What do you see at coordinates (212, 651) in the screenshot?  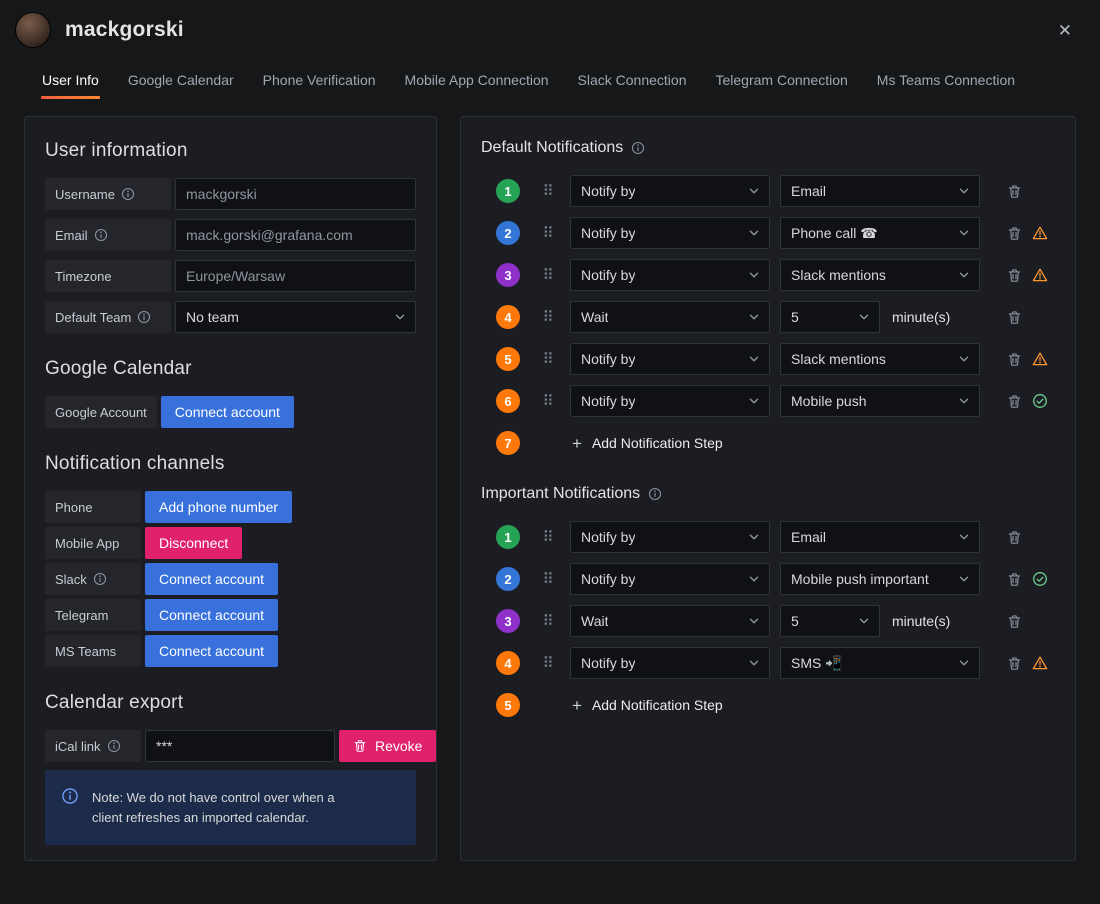 I see `ms-teams-action-button: Connect account` at bounding box center [212, 651].